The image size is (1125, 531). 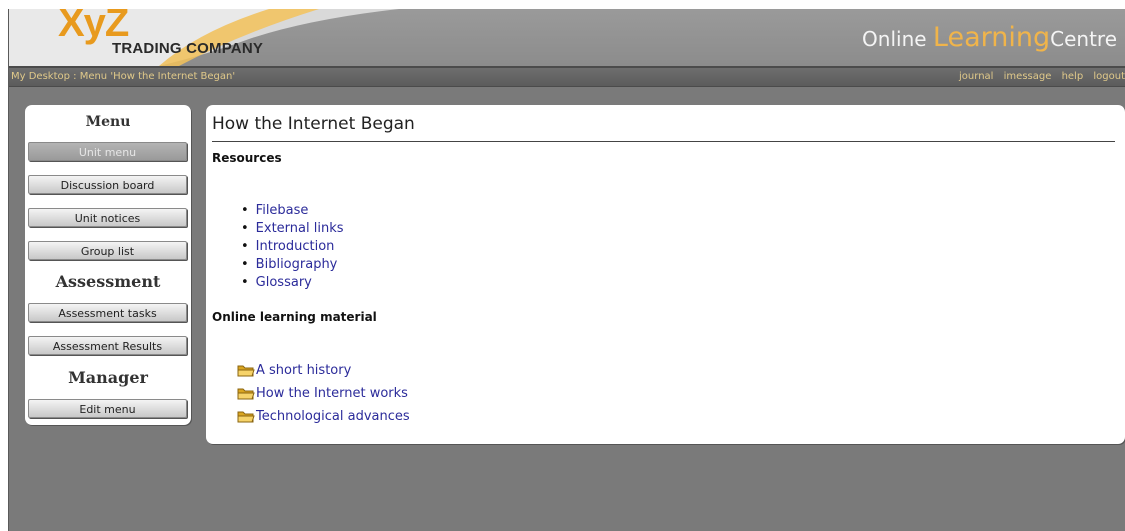 I want to click on learning-item-how-internet-works: How the Internet works, so click(x=323, y=393).